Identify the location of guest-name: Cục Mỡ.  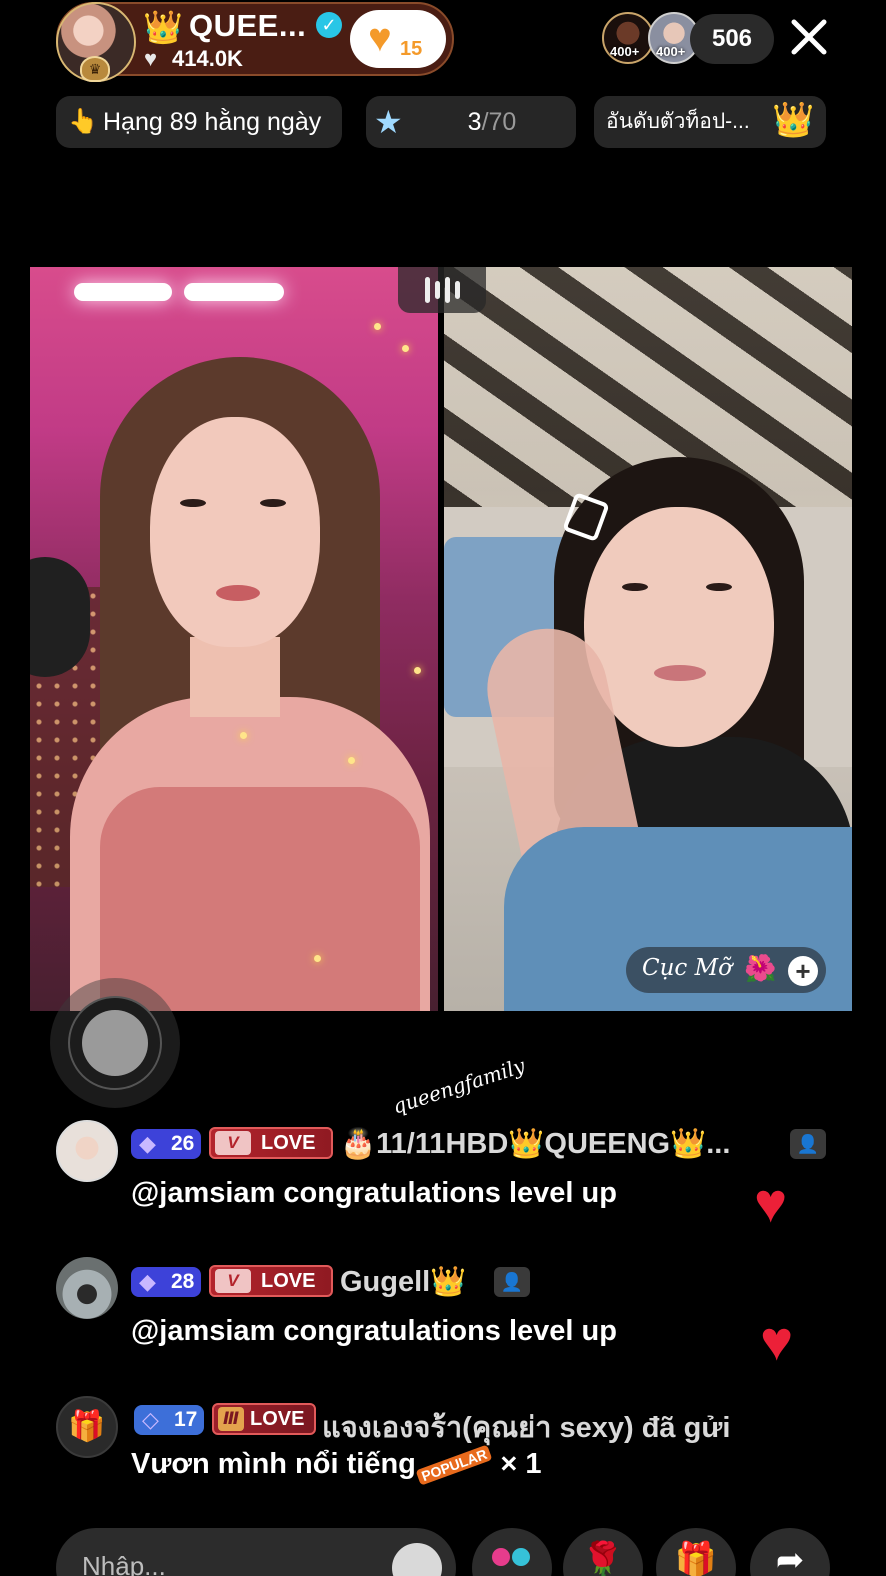
(687, 968).